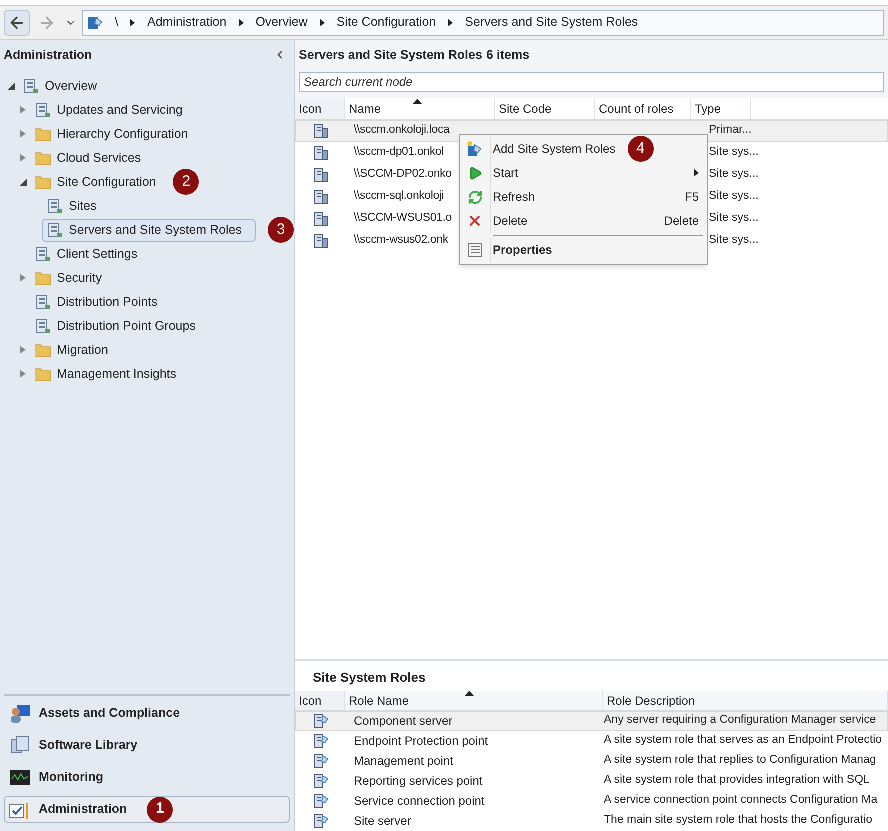  Describe the element at coordinates (591, 741) in the screenshot. I see `table-row: Endpoint Protection point A site system role that serves as an Endpoint Protectio` at that location.